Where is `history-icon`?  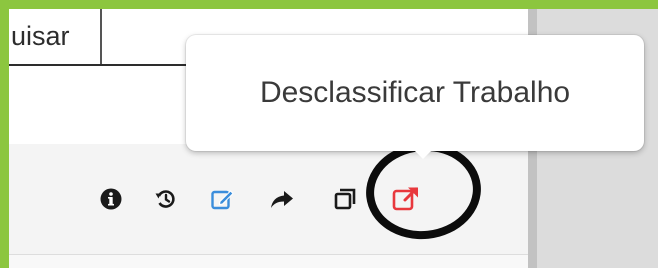
history-icon is located at coordinates (165, 199).